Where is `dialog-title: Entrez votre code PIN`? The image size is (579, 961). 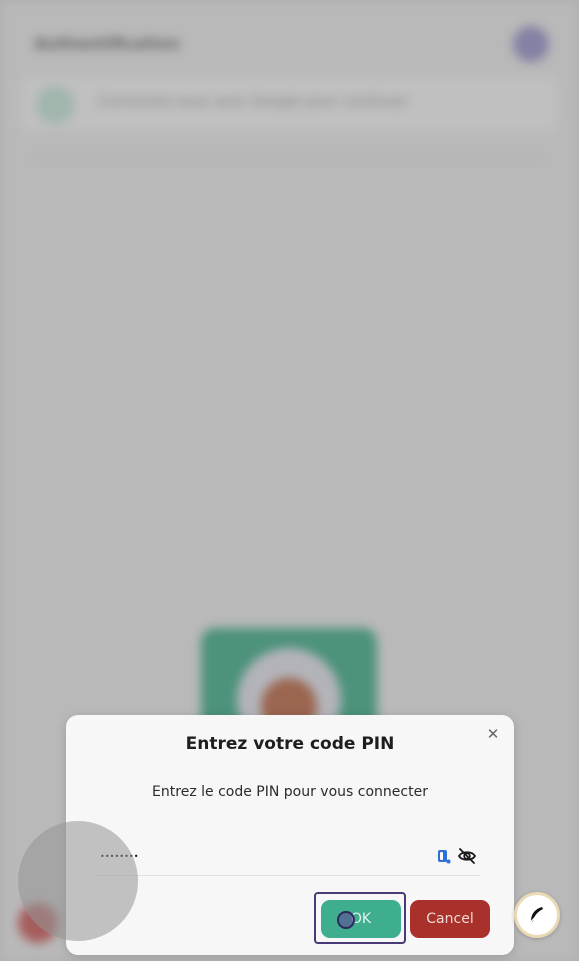
dialog-title: Entrez votre code PIN is located at coordinates (290, 744).